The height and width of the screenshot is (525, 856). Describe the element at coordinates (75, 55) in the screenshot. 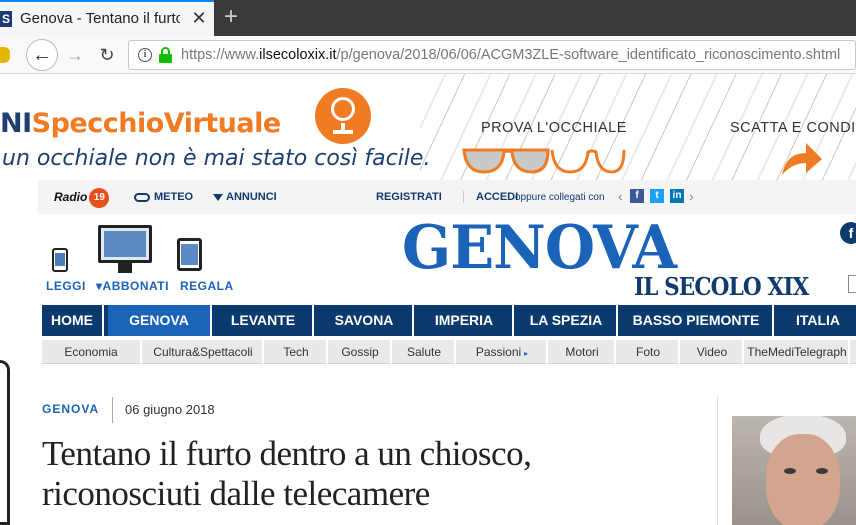

I see `forward-button: →` at that location.